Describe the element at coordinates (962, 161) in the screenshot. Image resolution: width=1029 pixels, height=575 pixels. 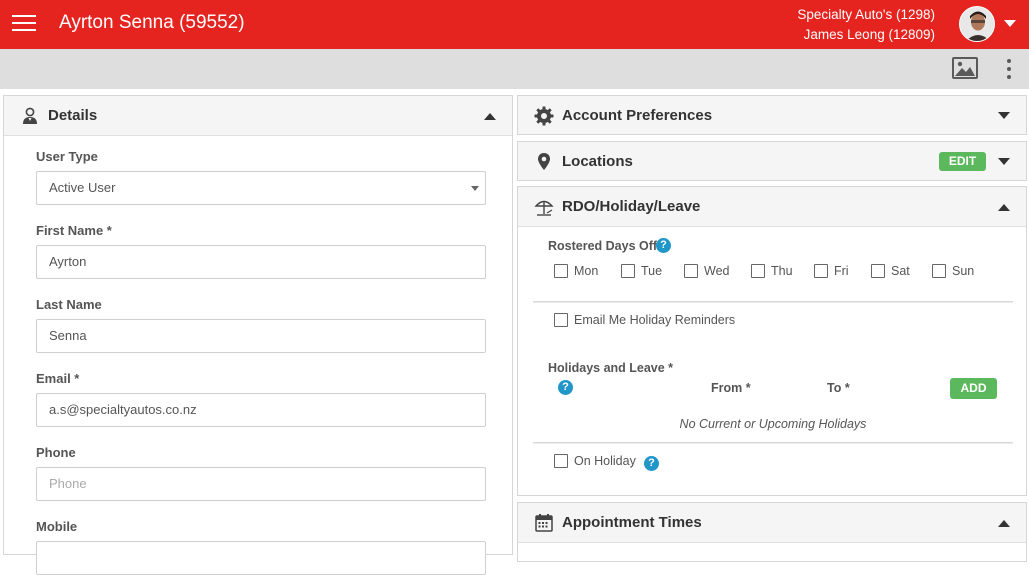
I see `edit-locations-button: EDIT` at that location.